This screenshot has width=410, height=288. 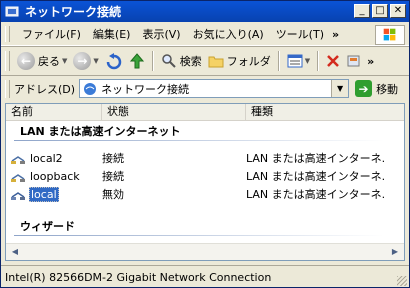 I want to click on group-lan-label: LAN または高速インターネット, so click(x=100, y=131).